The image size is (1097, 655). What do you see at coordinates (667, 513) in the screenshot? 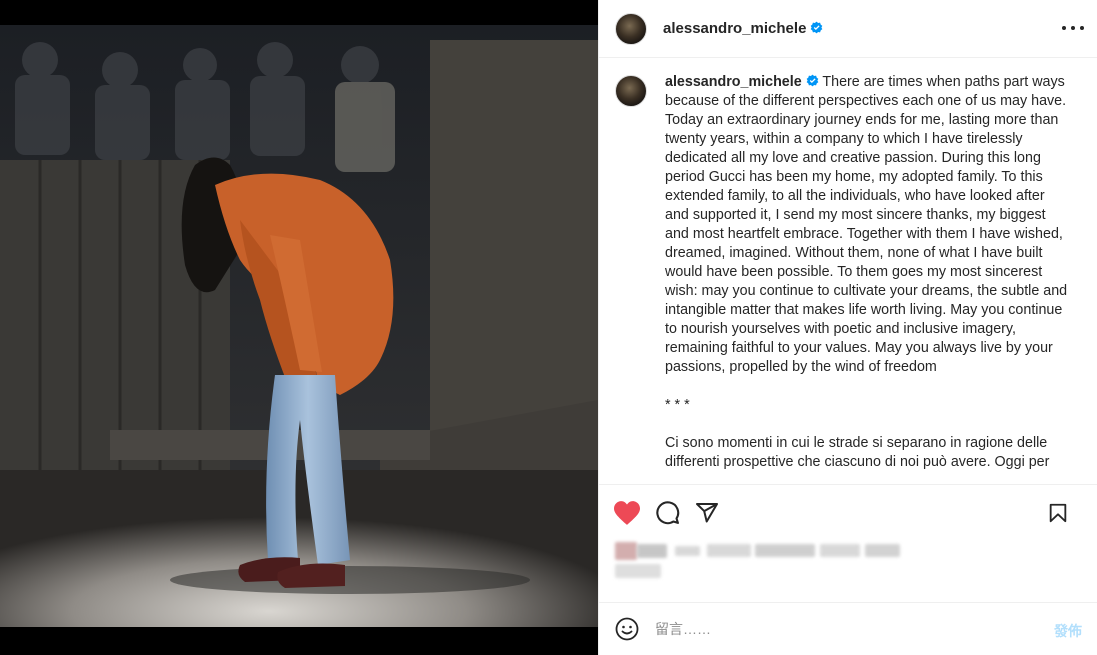
I see `comment-icon` at bounding box center [667, 513].